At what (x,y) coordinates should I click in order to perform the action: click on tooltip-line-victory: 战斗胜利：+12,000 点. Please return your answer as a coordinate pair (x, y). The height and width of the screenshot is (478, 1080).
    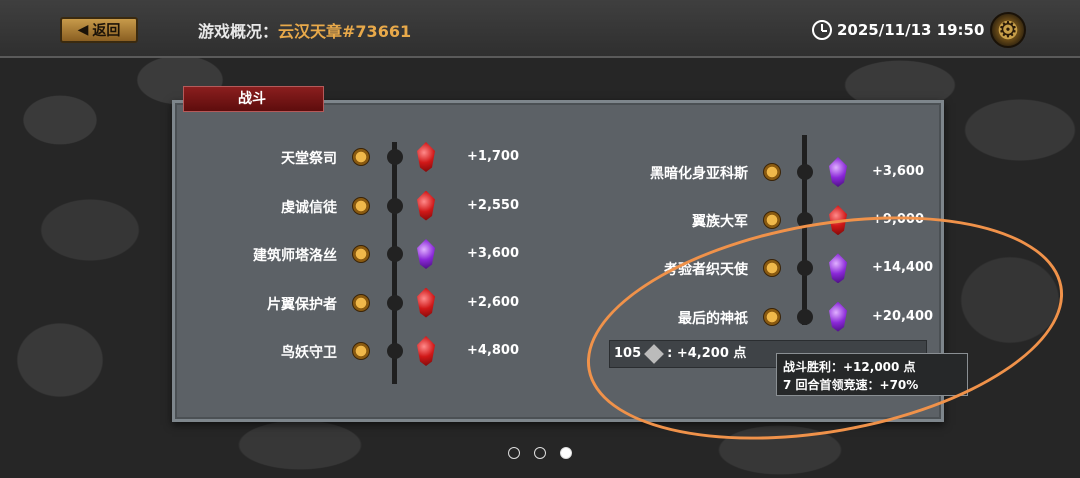
    Looking at the image, I should click on (849, 367).